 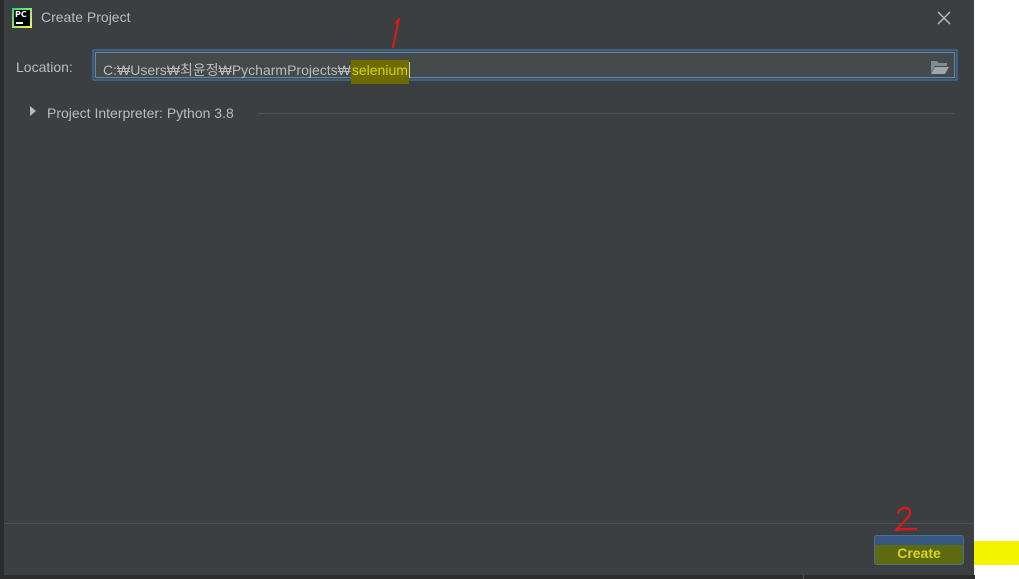 I want to click on location-value: C:₩Users₩최윤정₩PycharmProjects₩selenium, so click(x=256, y=72).